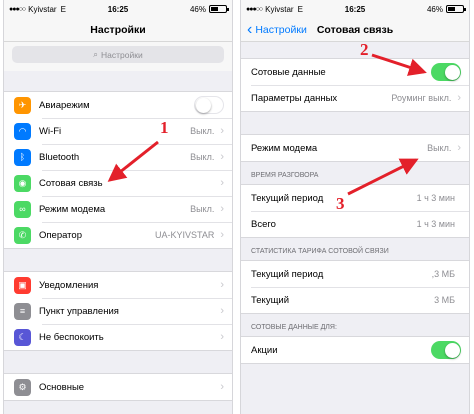  Describe the element at coordinates (364, 49) in the screenshot. I see `annotation-label-2: 2` at that location.